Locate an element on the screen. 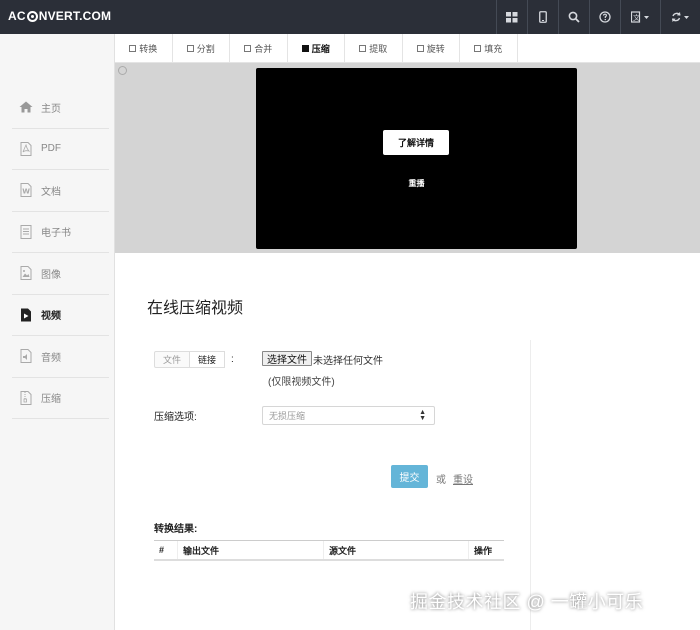  source-colon: : is located at coordinates (232, 359).